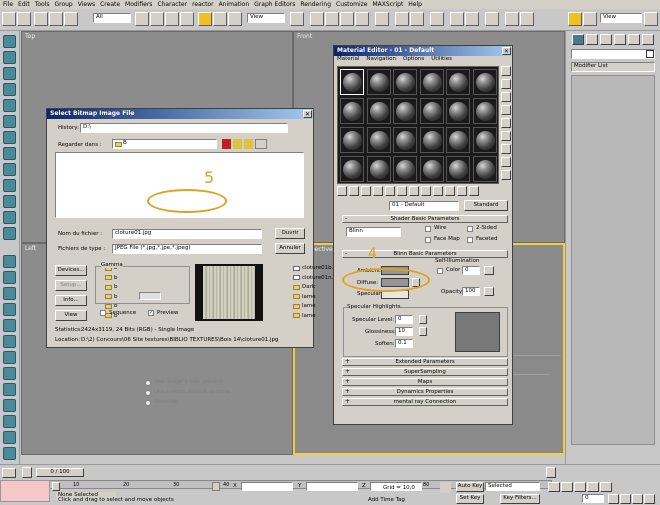  I want to click on go-to-parent-icon, so click(462, 191).